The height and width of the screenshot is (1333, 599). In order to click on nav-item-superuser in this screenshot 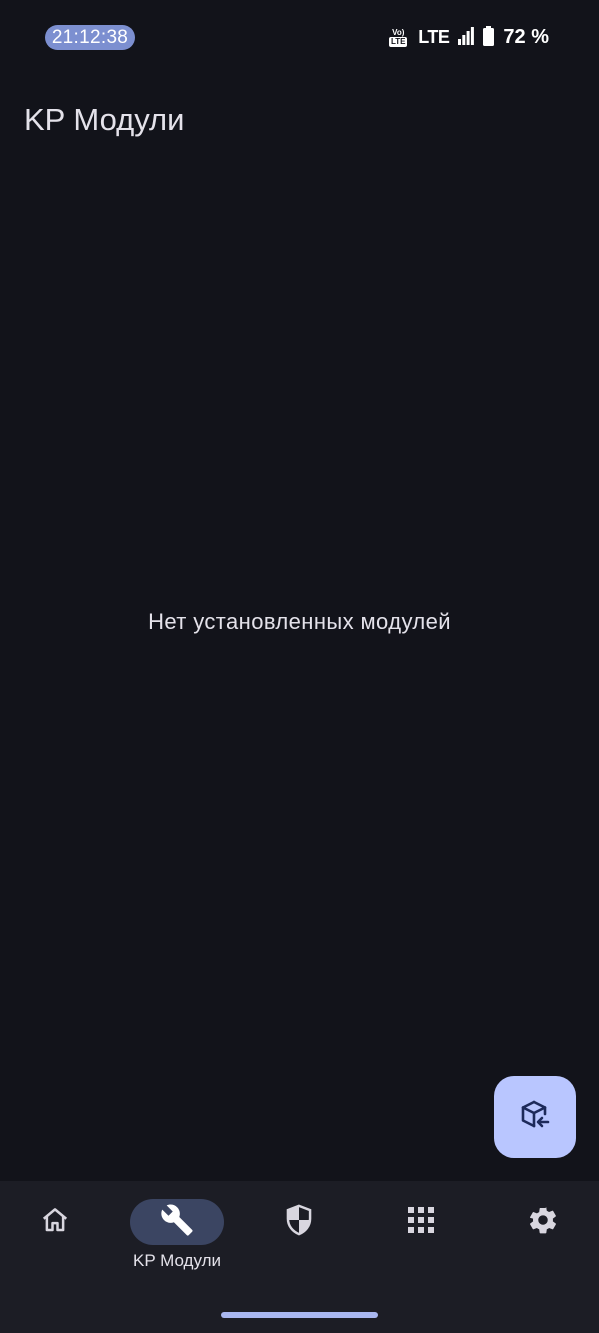, I will do `click(299, 1239)`.